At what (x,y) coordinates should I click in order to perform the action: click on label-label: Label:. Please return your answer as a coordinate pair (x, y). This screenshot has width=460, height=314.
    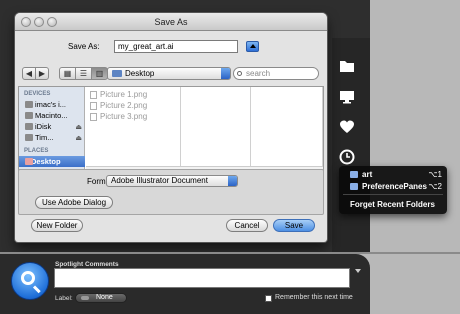
    Looking at the image, I should click on (64, 298).